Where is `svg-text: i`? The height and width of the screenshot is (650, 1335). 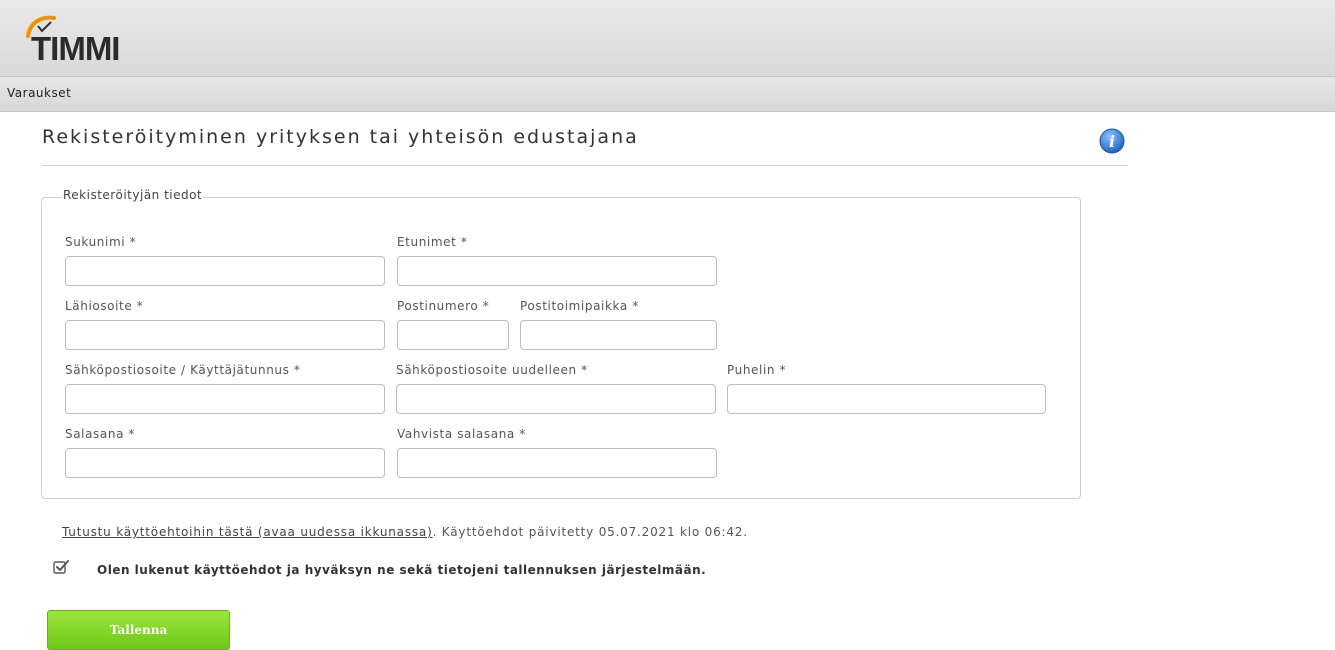
svg-text: i is located at coordinates (1112, 141).